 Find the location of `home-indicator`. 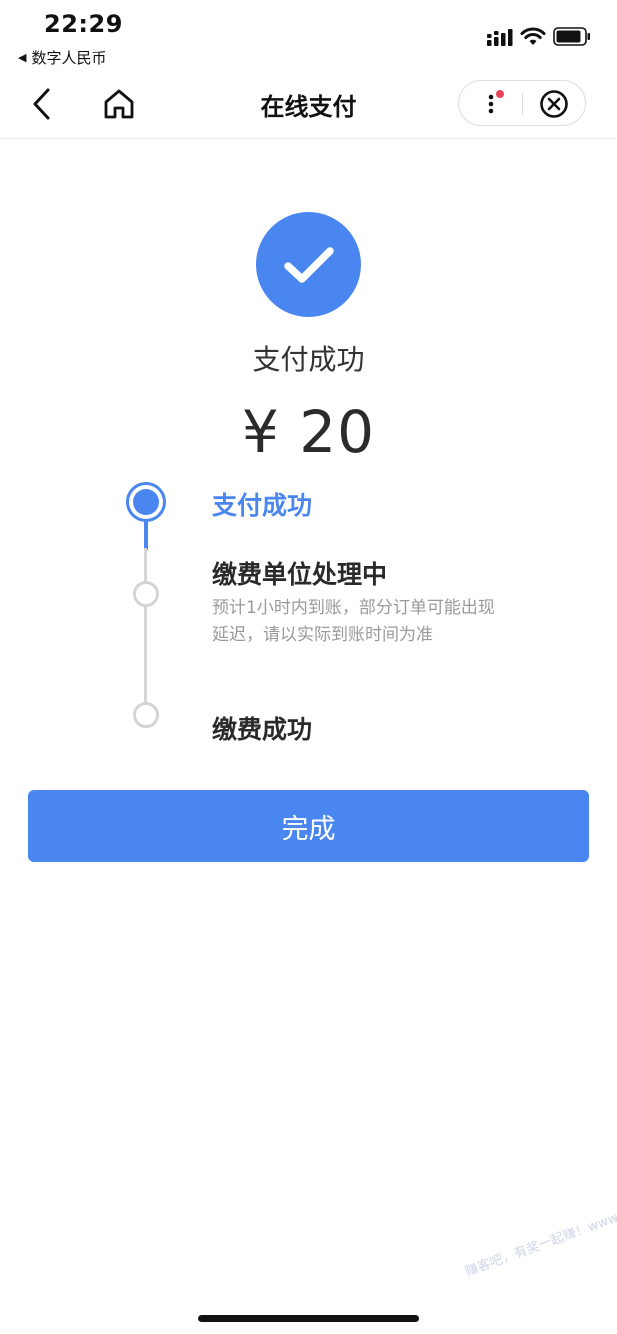

home-indicator is located at coordinates (308, 1318).